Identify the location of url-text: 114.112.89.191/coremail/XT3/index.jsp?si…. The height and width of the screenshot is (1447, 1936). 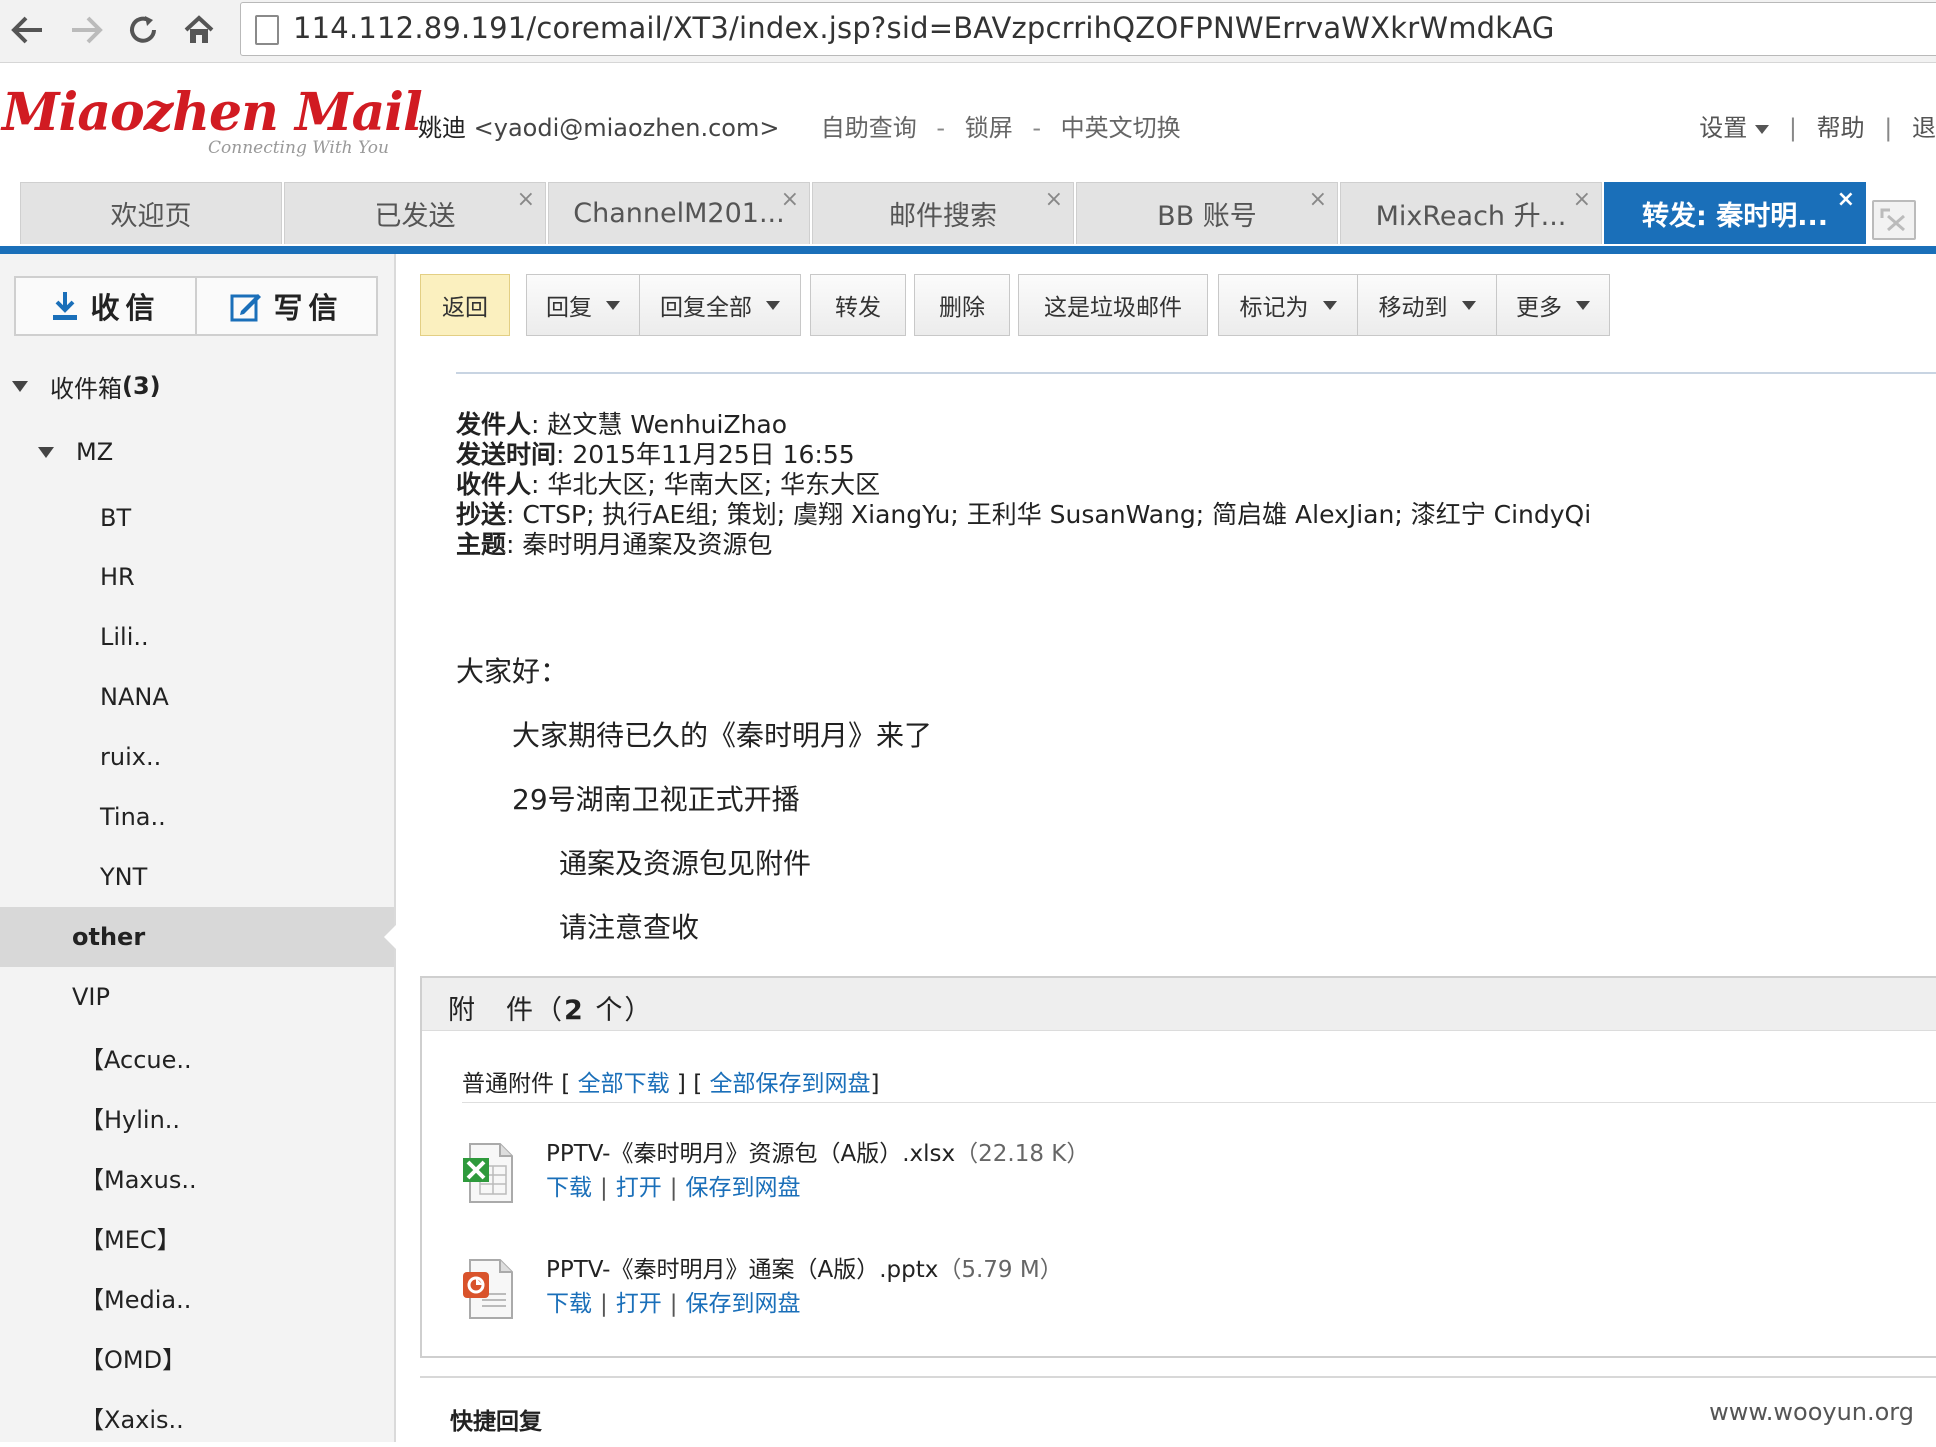
(924, 28).